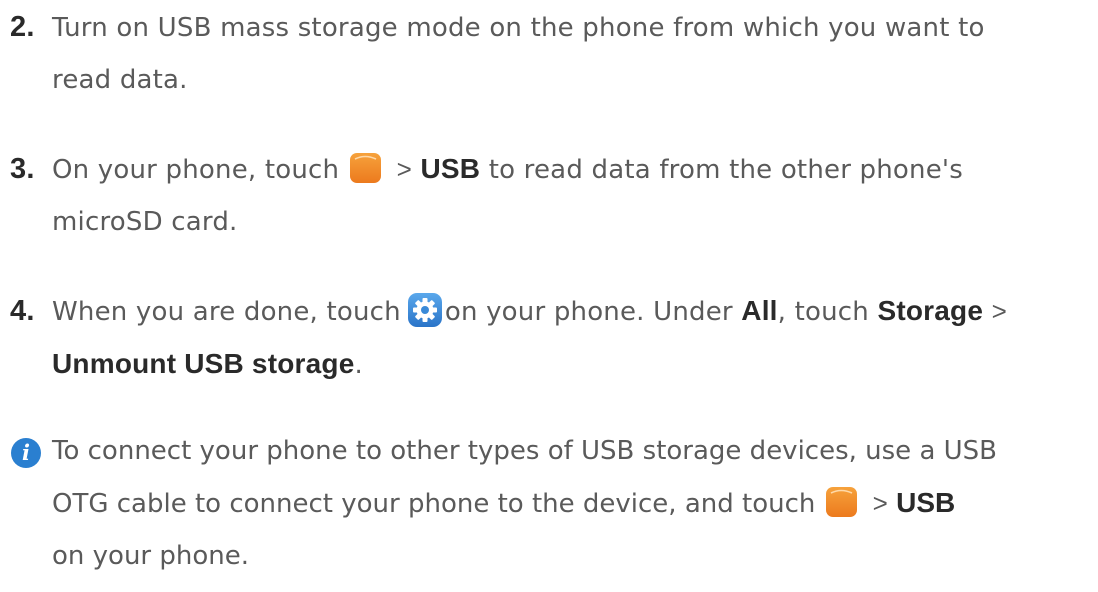 Image resolution: width=1098 pixels, height=592 pixels. I want to click on step-2-line-2: read data., so click(120, 80).